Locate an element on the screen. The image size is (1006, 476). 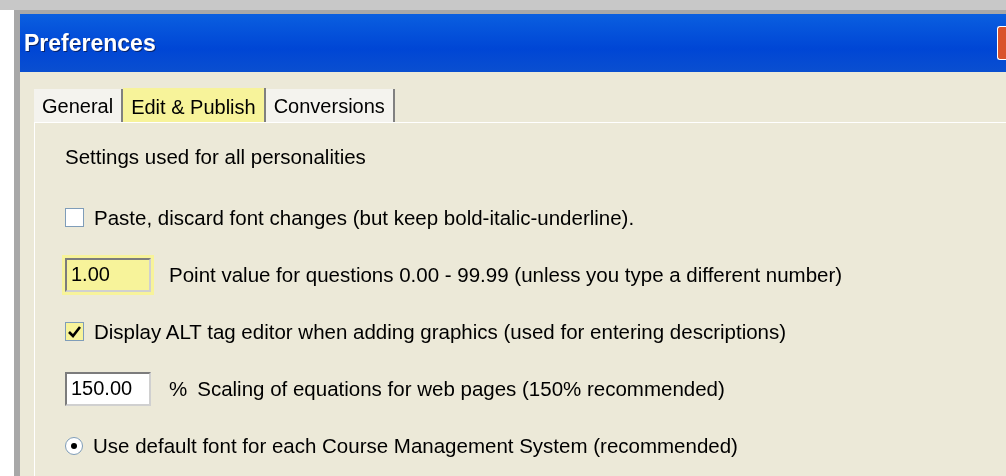
option-label: Display ALT tag editor when adding graphics (used for entering descriptions) is located at coordinates (440, 331).